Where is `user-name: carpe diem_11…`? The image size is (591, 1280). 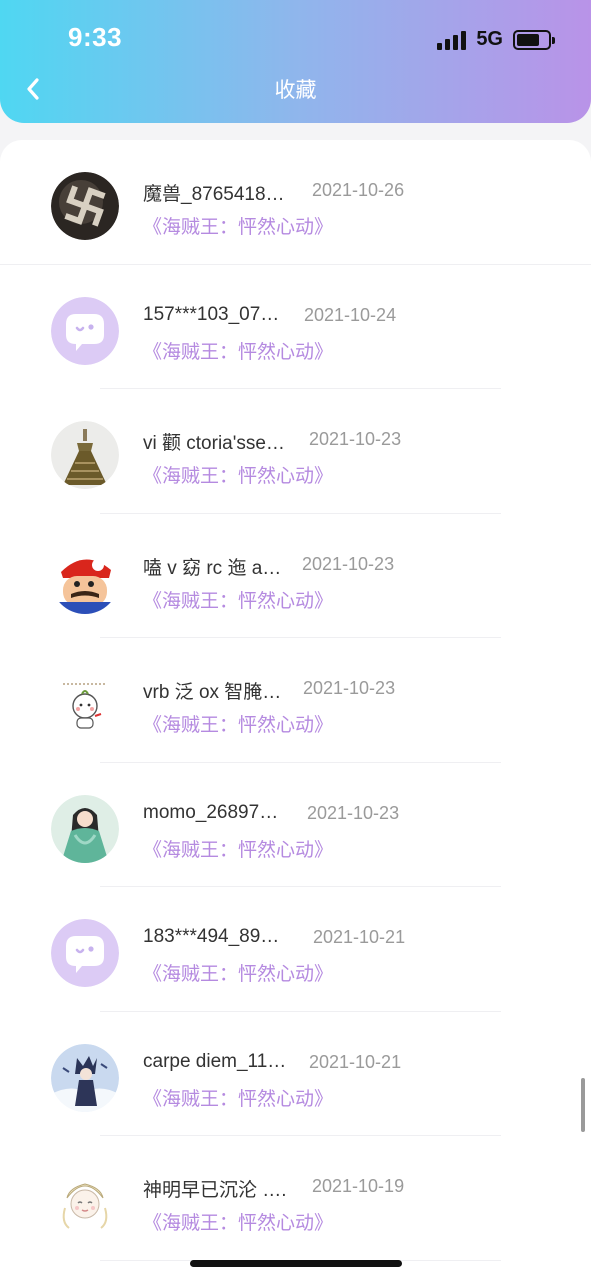
user-name: carpe diem_11… is located at coordinates (215, 1061).